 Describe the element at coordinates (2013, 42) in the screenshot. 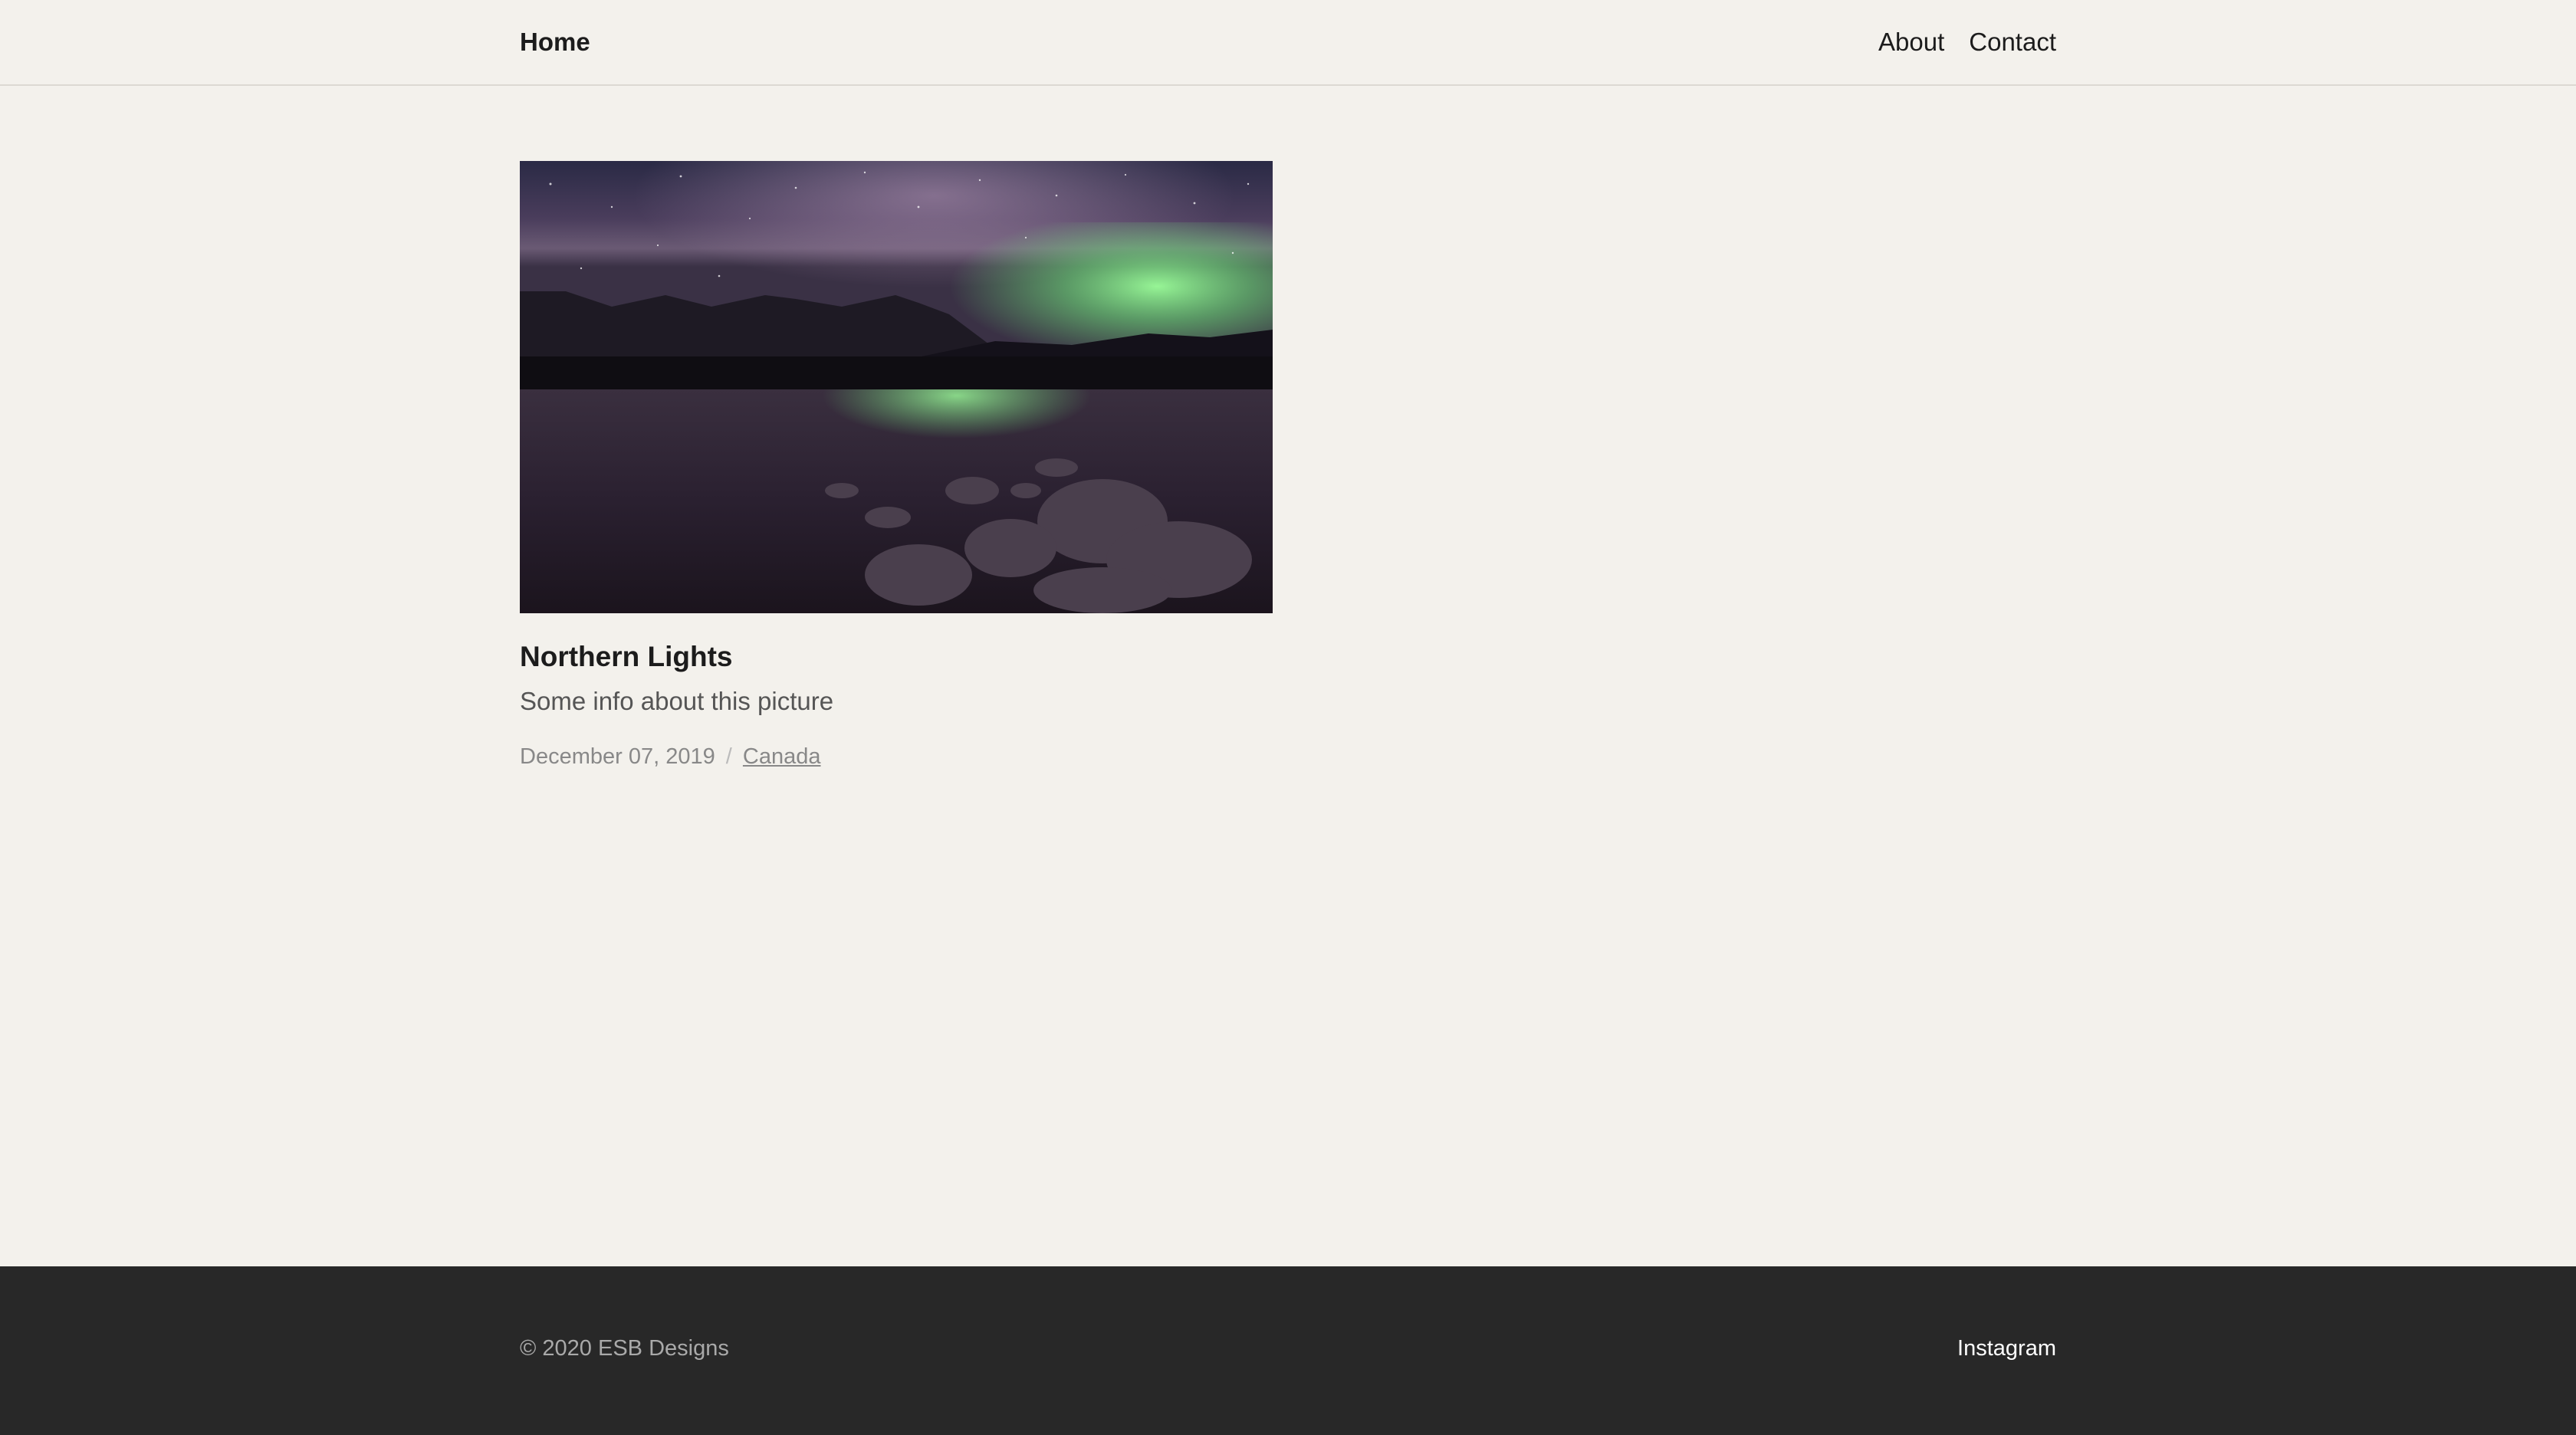

I see `nav-contact-link: Contact` at that location.